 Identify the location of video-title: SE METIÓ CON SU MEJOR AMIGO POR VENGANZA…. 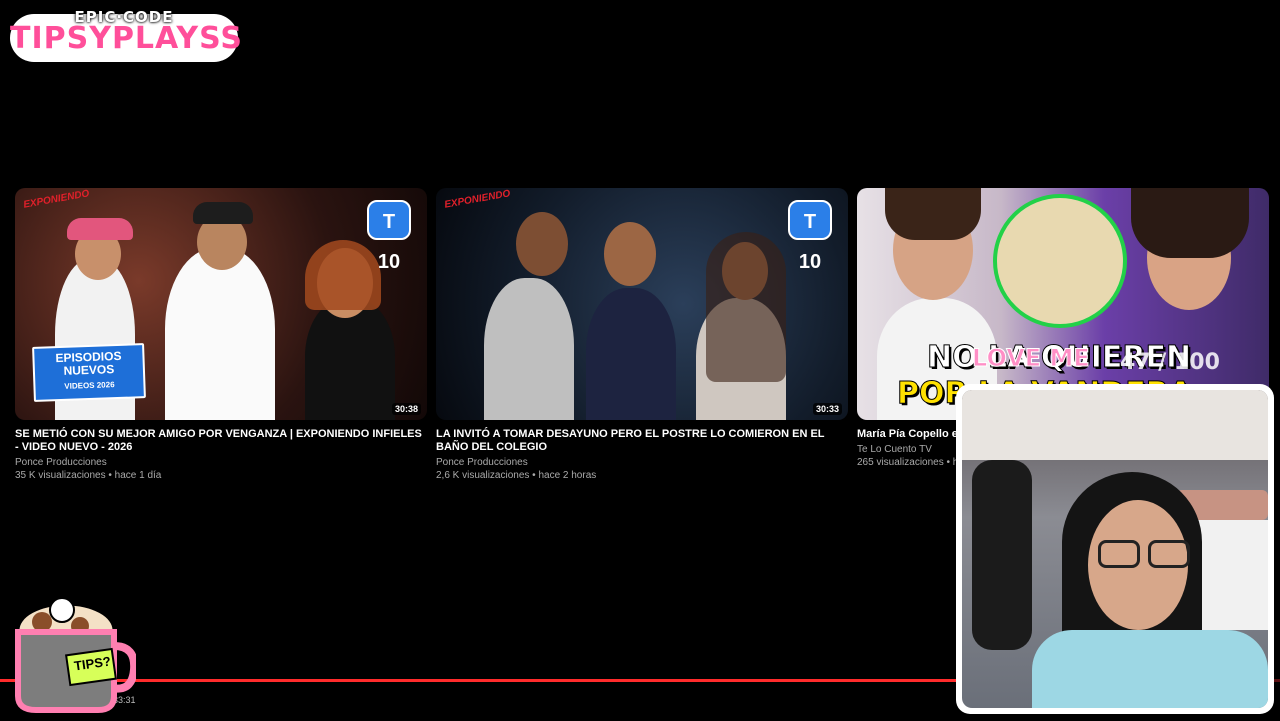
(221, 441).